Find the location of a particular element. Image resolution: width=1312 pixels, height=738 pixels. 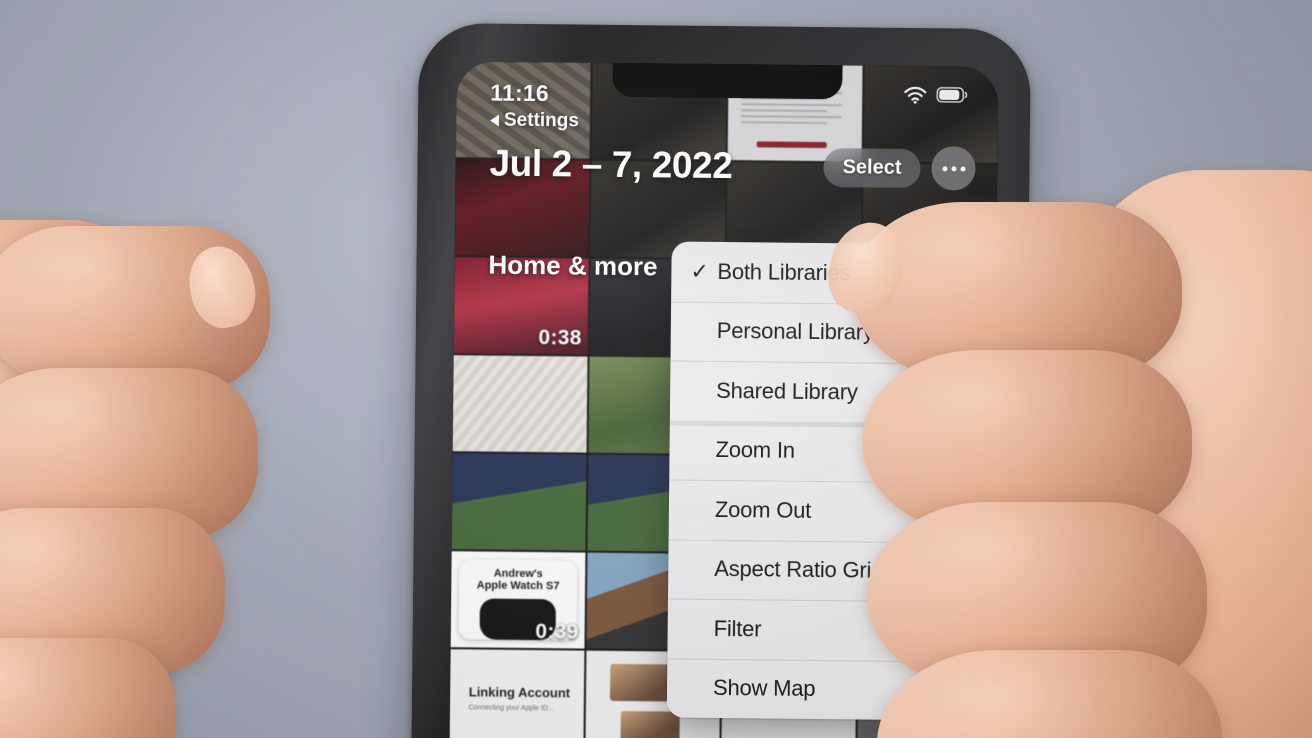

two-people-icon is located at coordinates (970, 393).